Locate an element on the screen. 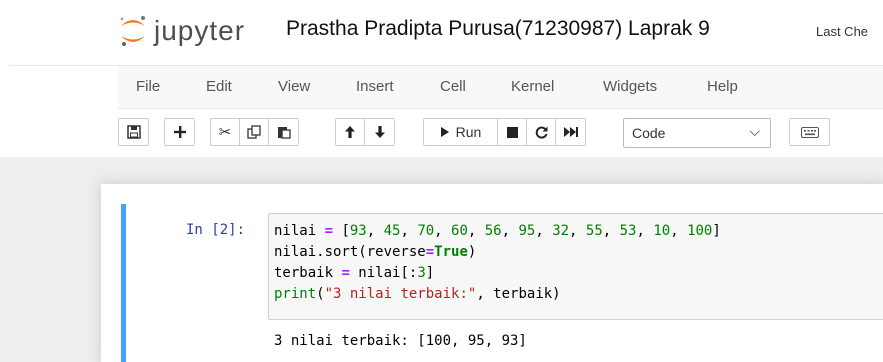  jupyter-logo-icon is located at coordinates (132, 31).